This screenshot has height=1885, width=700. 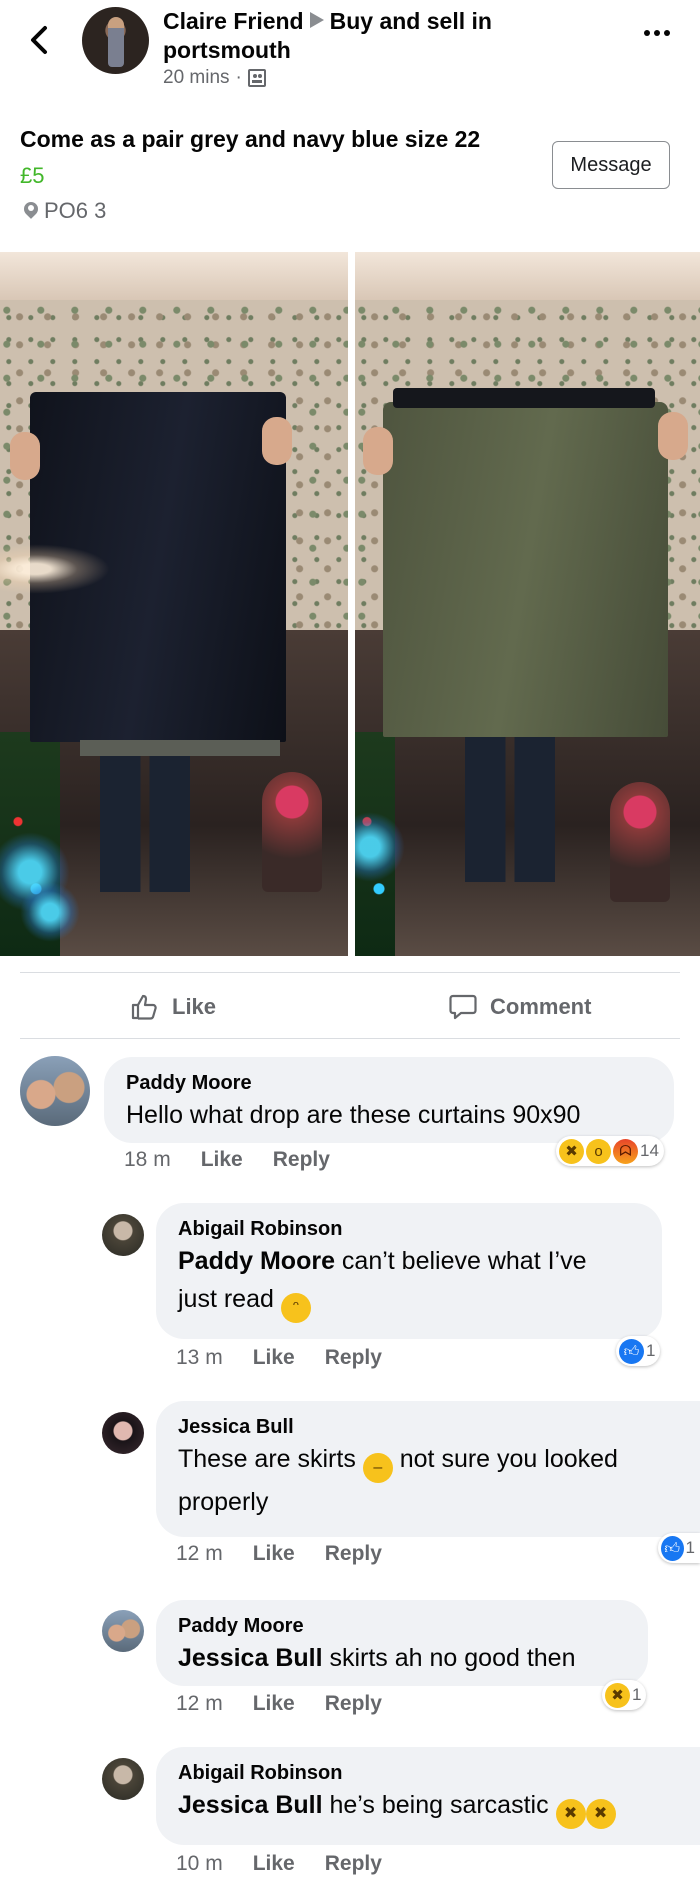 I want to click on more-options-button, so click(x=657, y=33).